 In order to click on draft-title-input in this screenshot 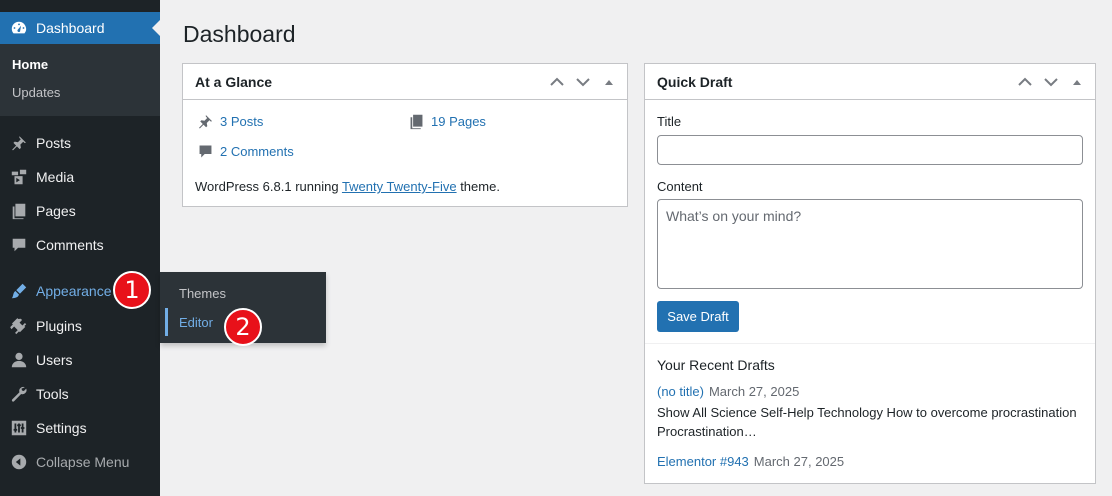, I will do `click(870, 150)`.